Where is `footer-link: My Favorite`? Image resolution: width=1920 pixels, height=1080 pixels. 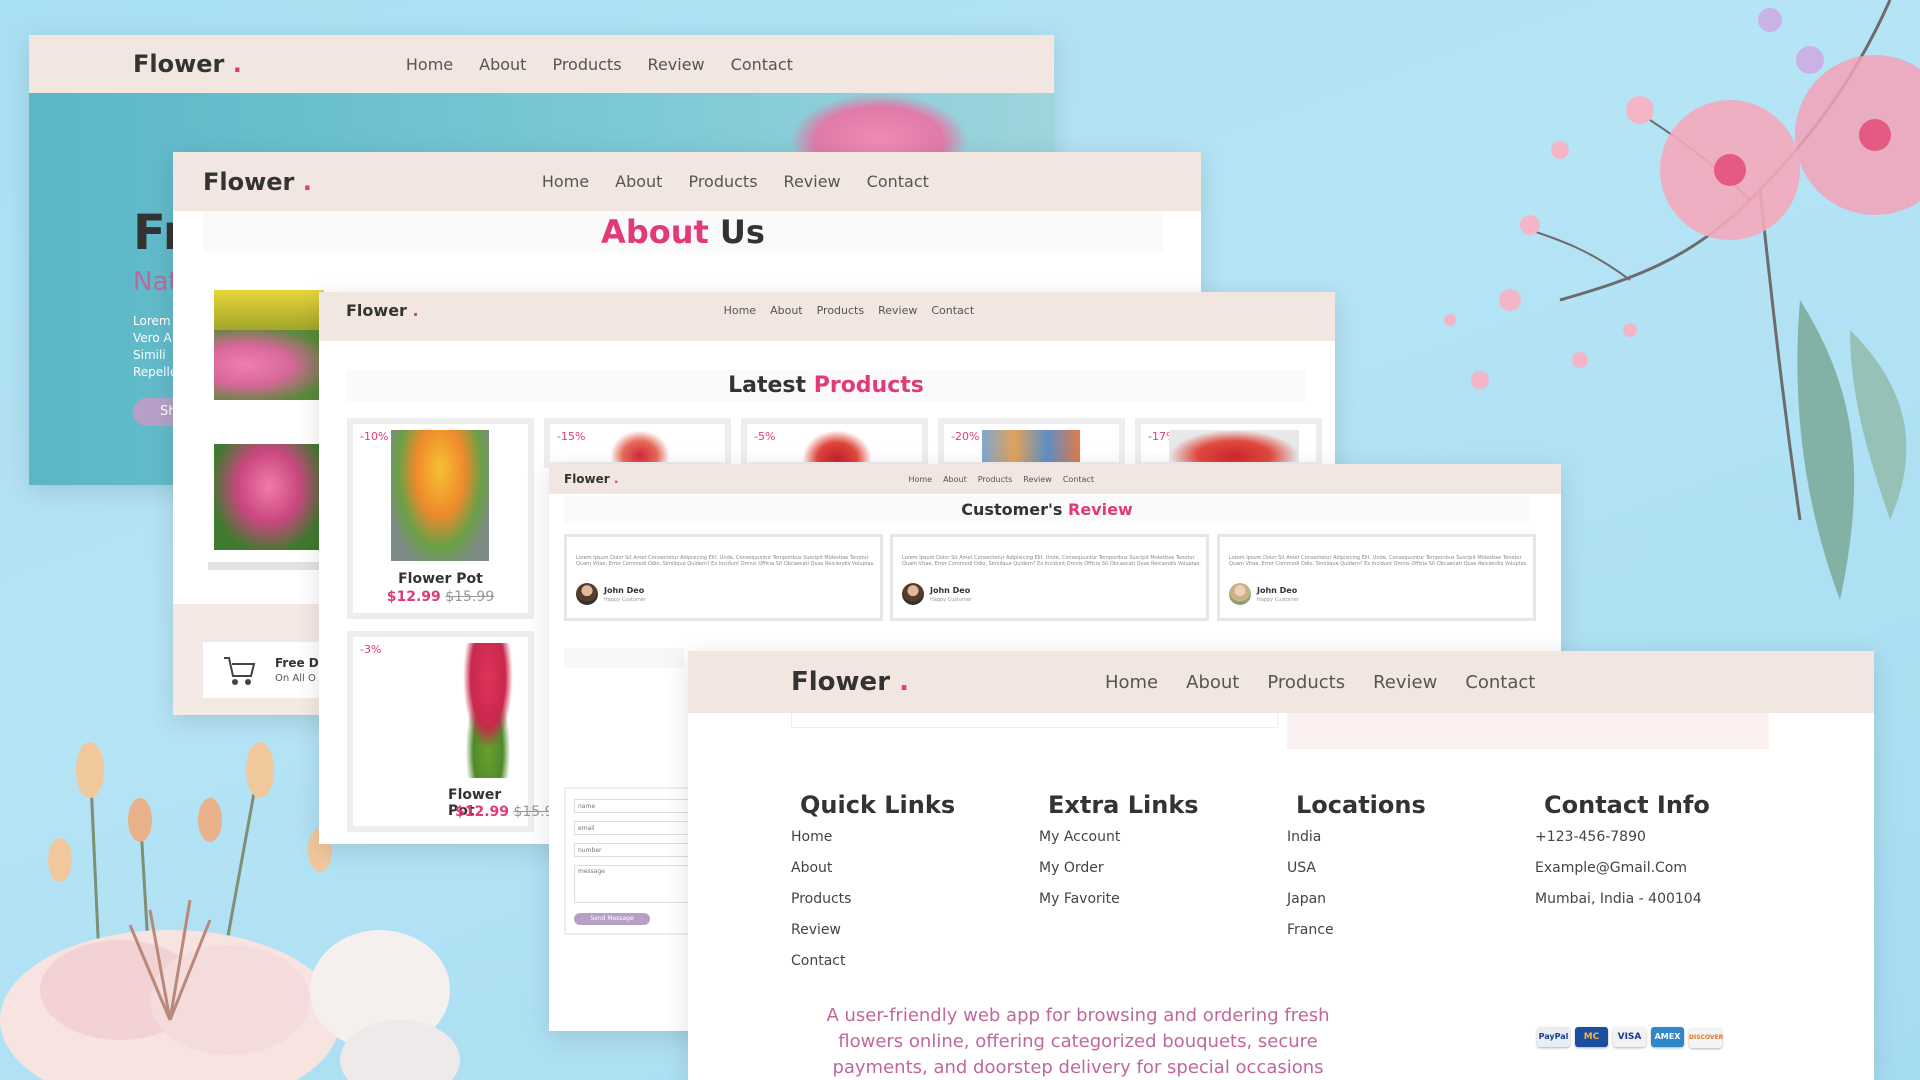
footer-link: My Favorite is located at coordinates (1119, 899).